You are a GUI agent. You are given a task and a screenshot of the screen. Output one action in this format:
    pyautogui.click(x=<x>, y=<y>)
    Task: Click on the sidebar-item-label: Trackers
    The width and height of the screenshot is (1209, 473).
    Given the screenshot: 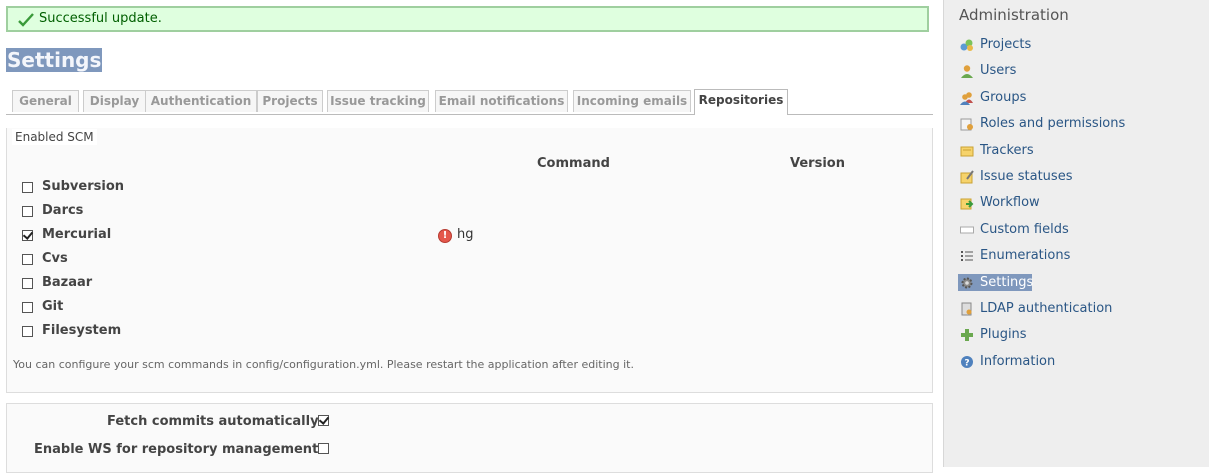 What is the action you would take?
    pyautogui.click(x=1007, y=150)
    